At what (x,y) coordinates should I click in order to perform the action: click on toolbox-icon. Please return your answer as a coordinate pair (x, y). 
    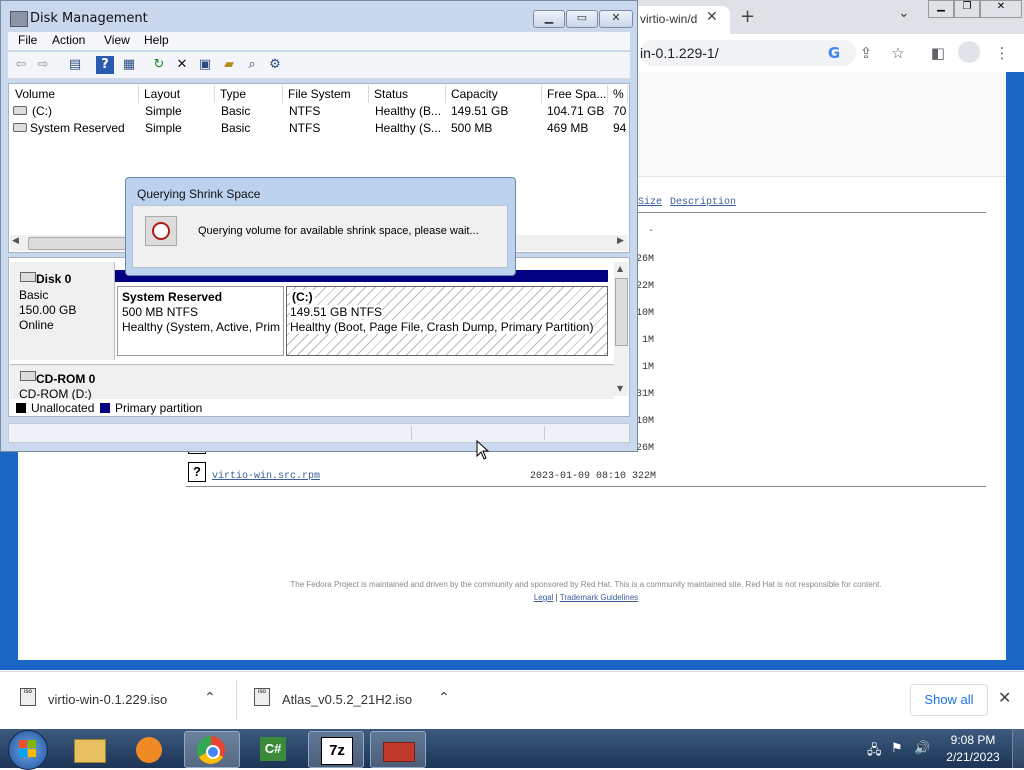
    Looking at the image, I should click on (399, 752).